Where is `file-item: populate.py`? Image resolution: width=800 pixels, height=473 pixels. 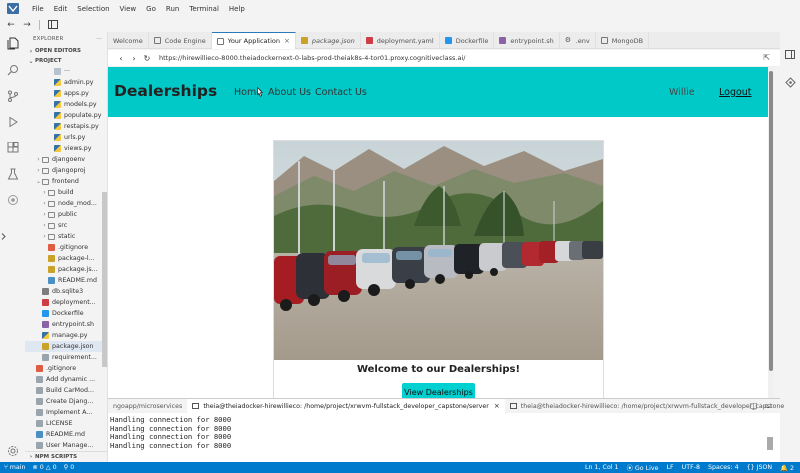 file-item: populate.py is located at coordinates (66, 115).